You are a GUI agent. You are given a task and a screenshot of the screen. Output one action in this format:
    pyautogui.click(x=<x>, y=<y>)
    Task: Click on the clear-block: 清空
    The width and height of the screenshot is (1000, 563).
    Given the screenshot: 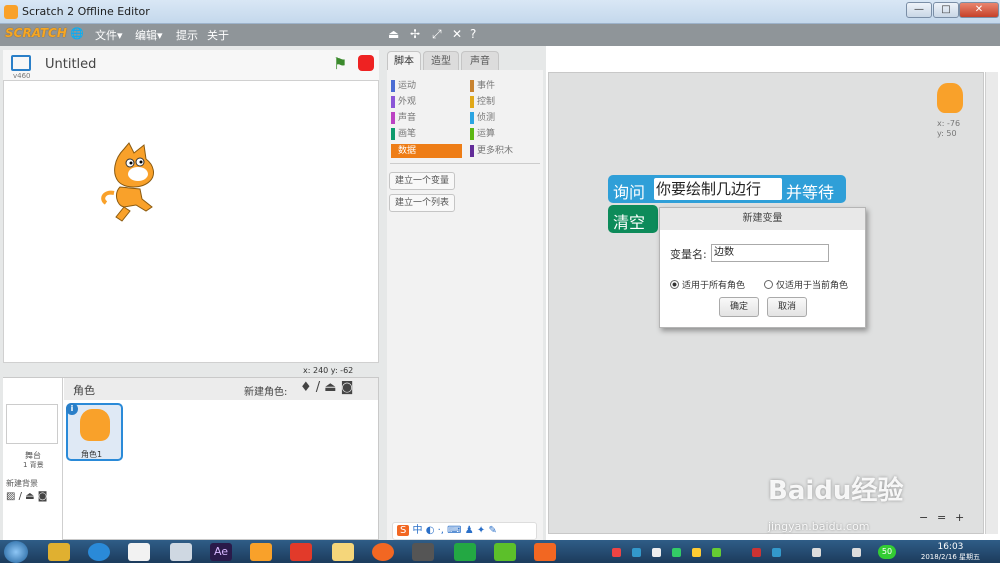 What is the action you would take?
    pyautogui.click(x=633, y=219)
    